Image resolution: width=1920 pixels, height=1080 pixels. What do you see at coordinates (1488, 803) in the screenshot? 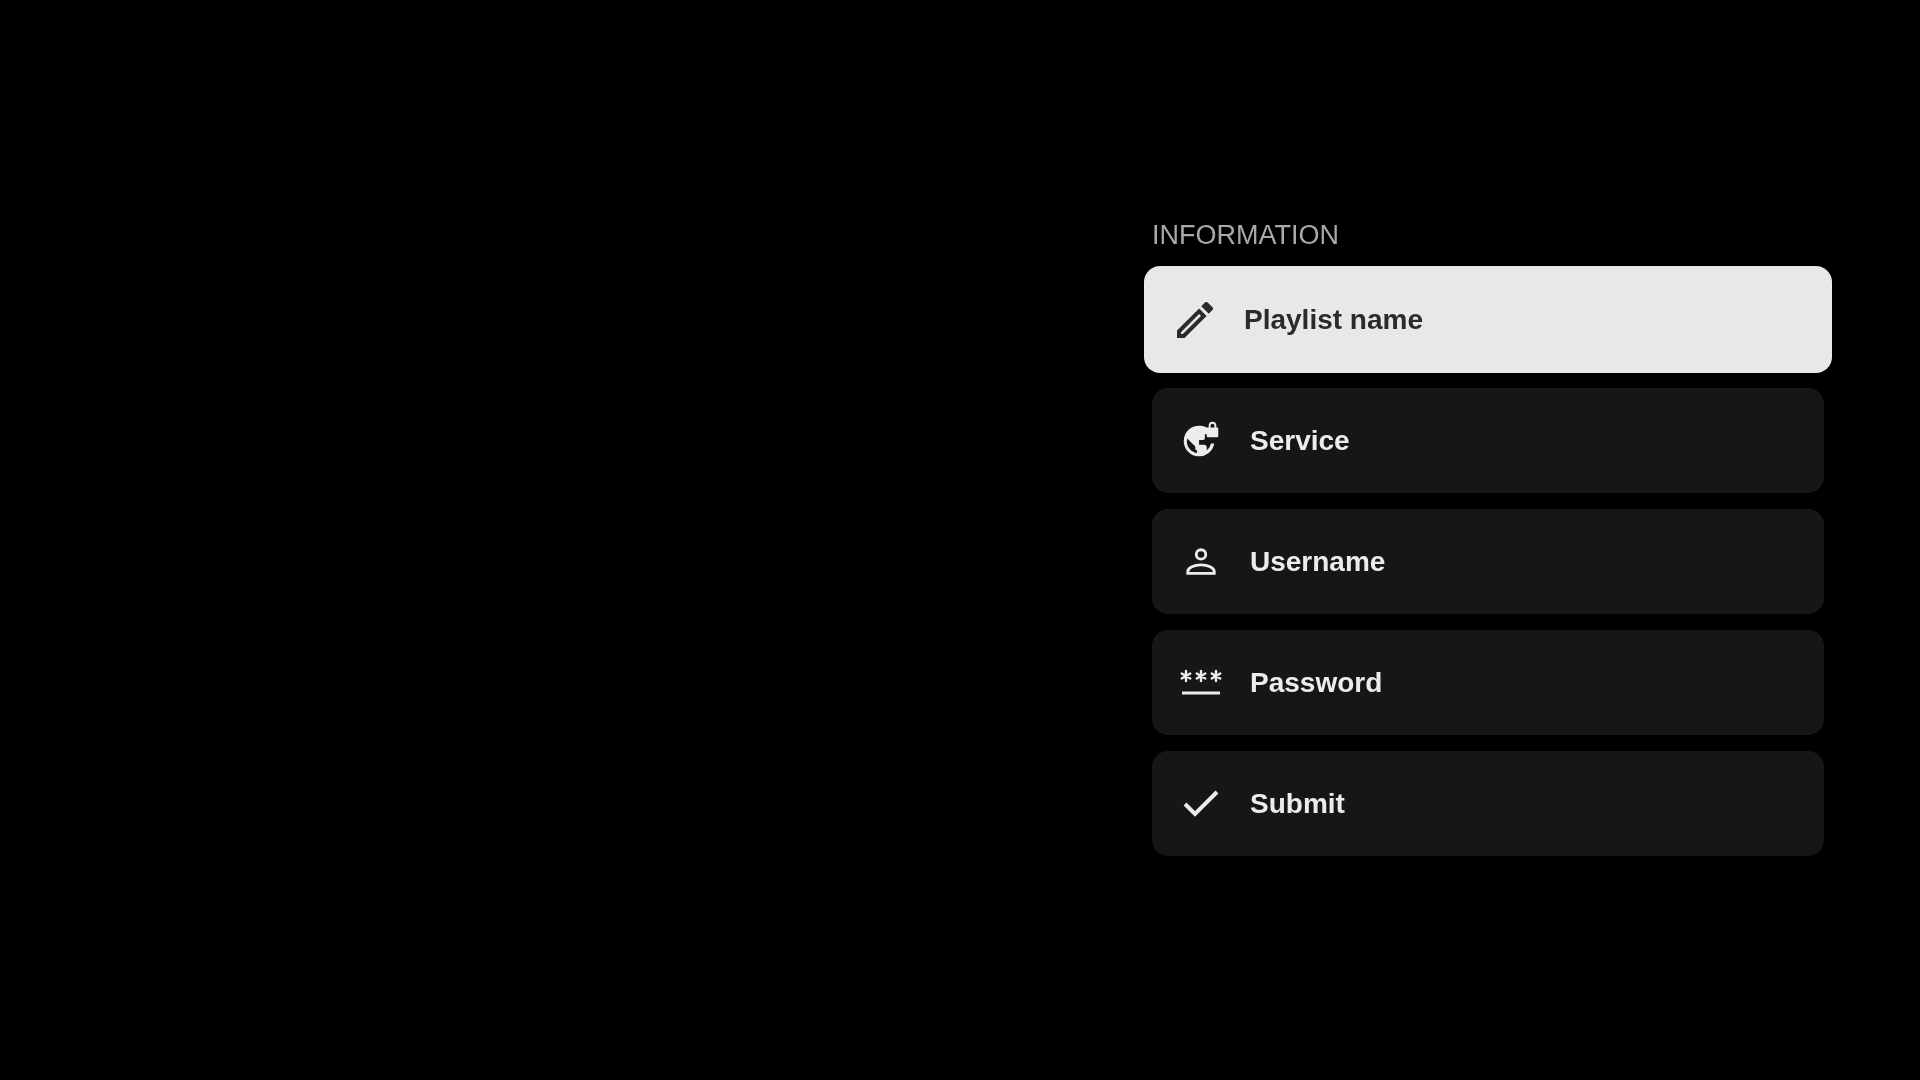
I see `menu-item: Submit` at bounding box center [1488, 803].